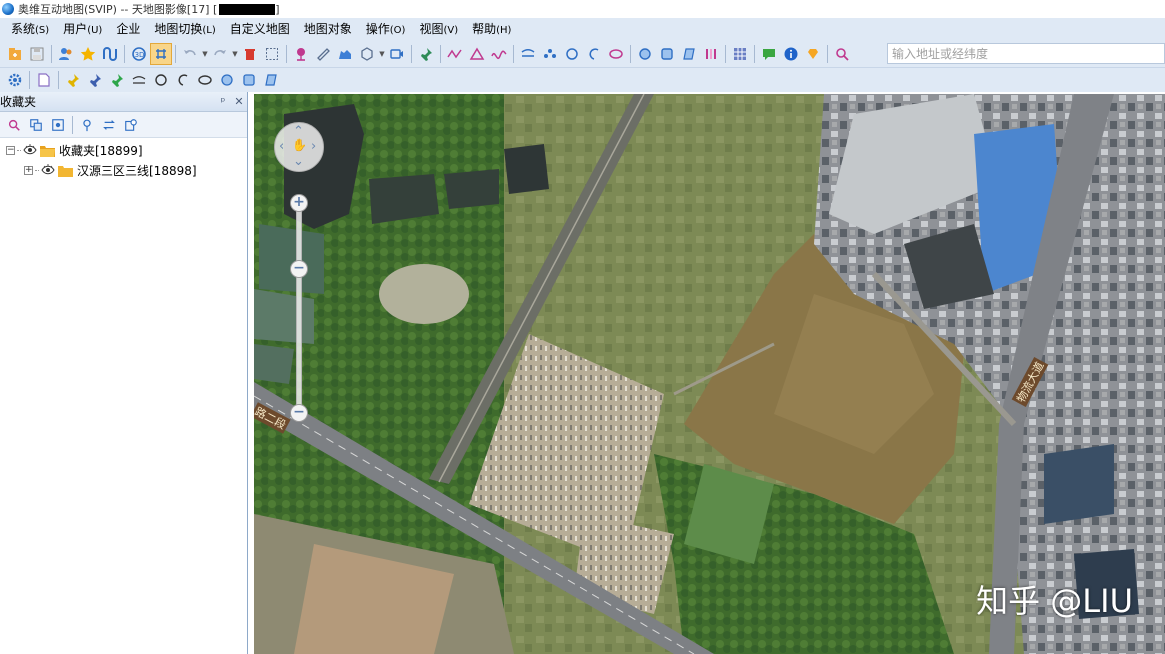 The width and height of the screenshot is (1165, 654). I want to click on pan-control: ⌃ ‹ ✋ › ⌄, so click(299, 147).